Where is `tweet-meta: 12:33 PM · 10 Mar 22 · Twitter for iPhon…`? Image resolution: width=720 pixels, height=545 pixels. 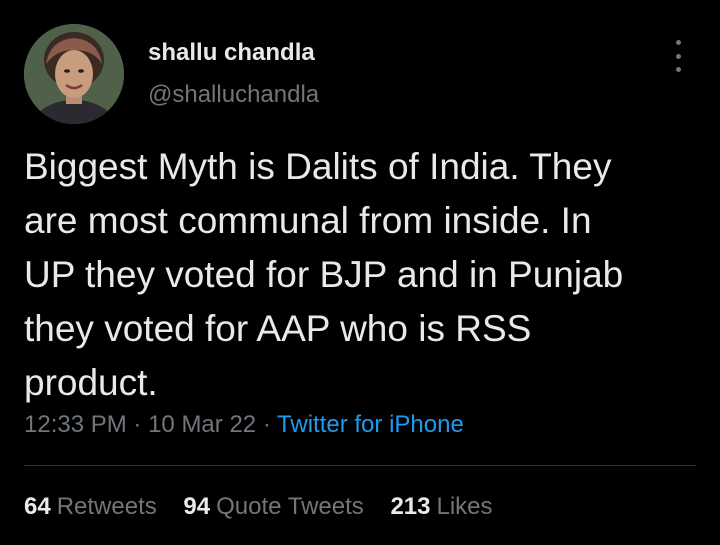 tweet-meta: 12:33 PM · 10 Mar 22 · Twitter for iPhon… is located at coordinates (244, 425).